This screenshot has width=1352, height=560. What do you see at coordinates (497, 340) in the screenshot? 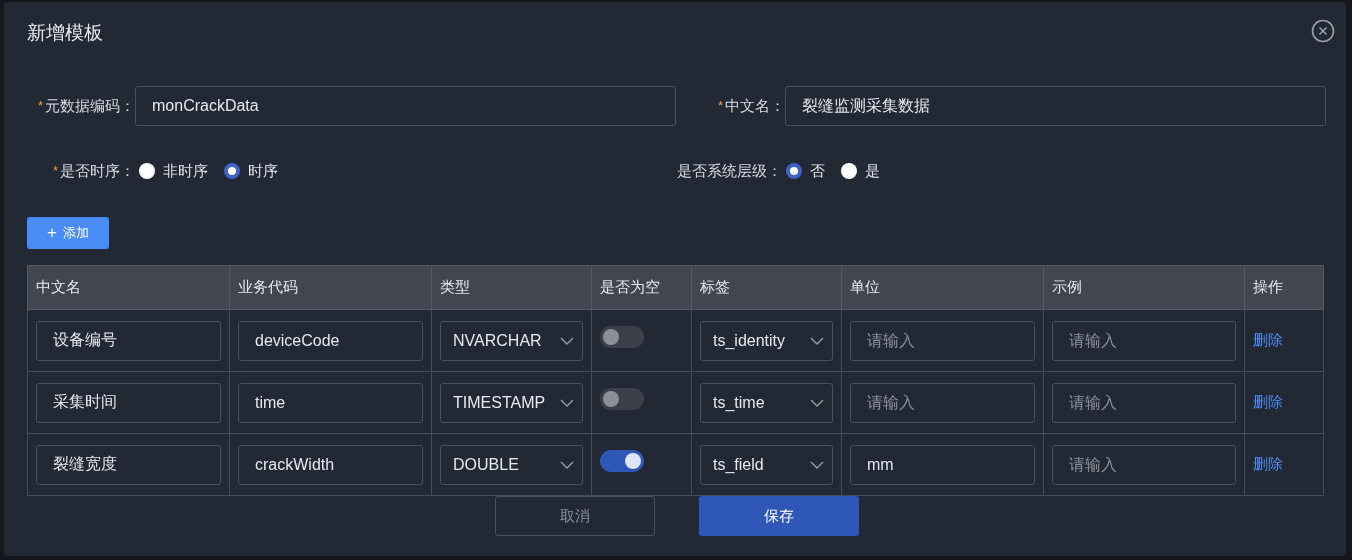
I see `select-value: NVARCHAR` at bounding box center [497, 340].